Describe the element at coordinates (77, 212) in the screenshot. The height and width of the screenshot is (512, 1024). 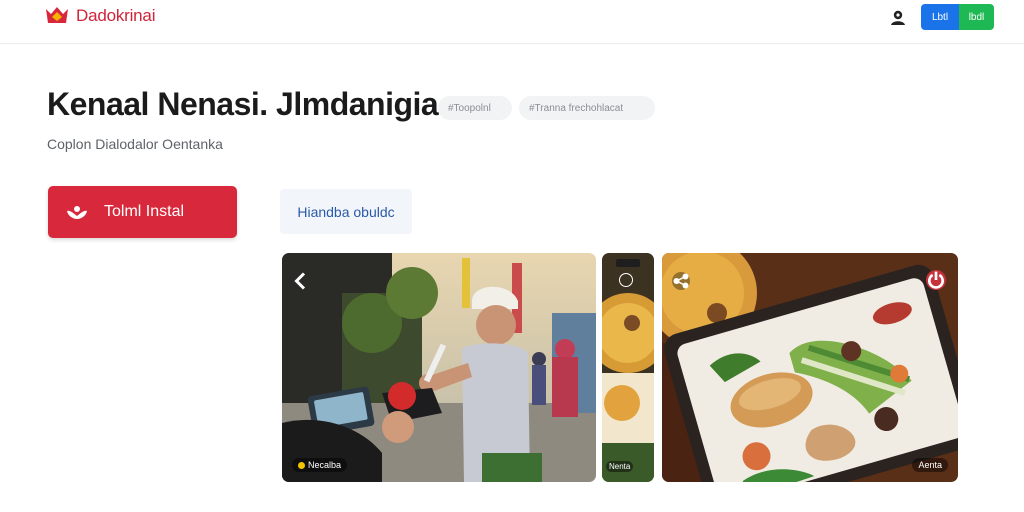
I see `hands-icon` at that location.